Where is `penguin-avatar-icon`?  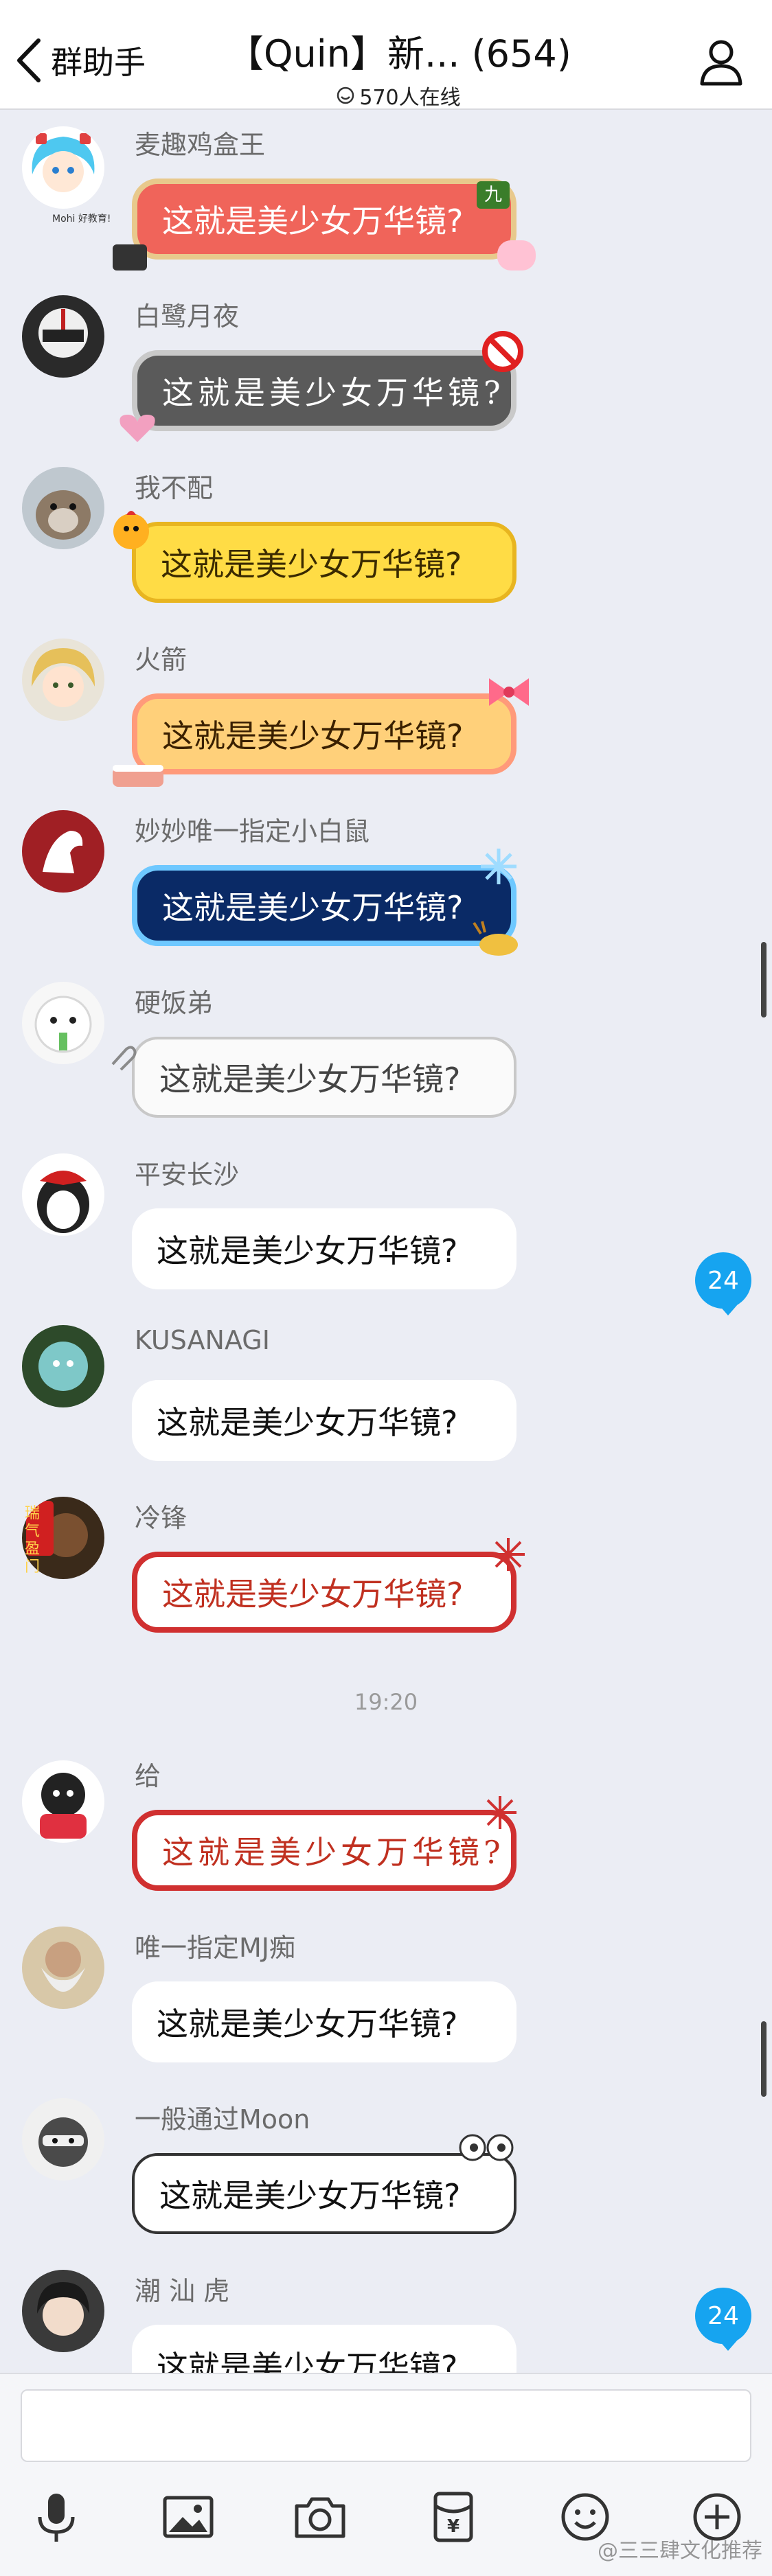
penguin-avatar-icon is located at coordinates (63, 1194).